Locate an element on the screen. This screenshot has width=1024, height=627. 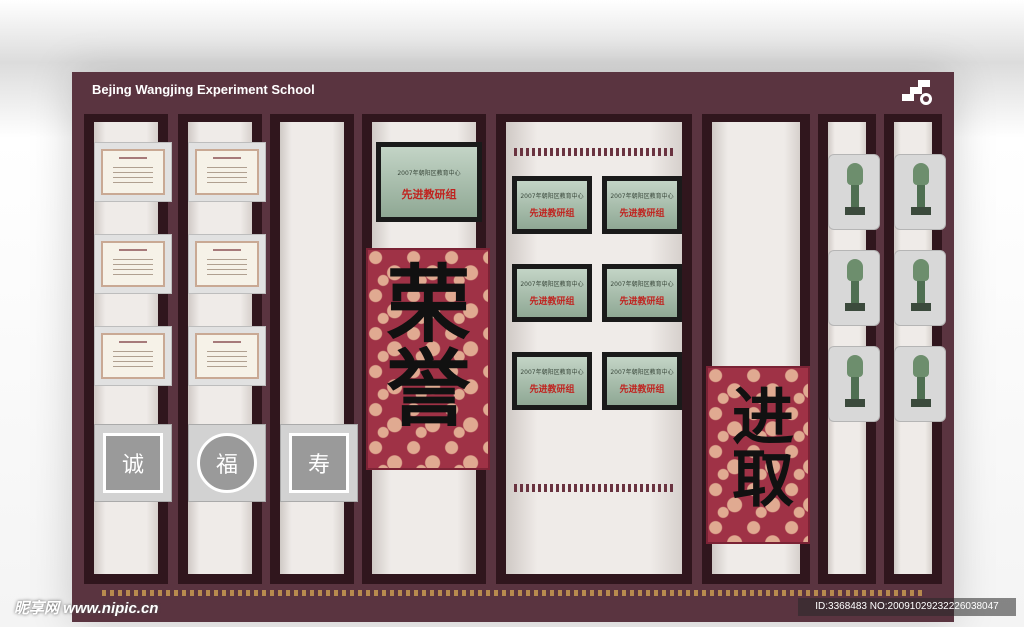
watermark-id: ID:3368483 NO:20091029232226038047 is located at coordinates (907, 607).